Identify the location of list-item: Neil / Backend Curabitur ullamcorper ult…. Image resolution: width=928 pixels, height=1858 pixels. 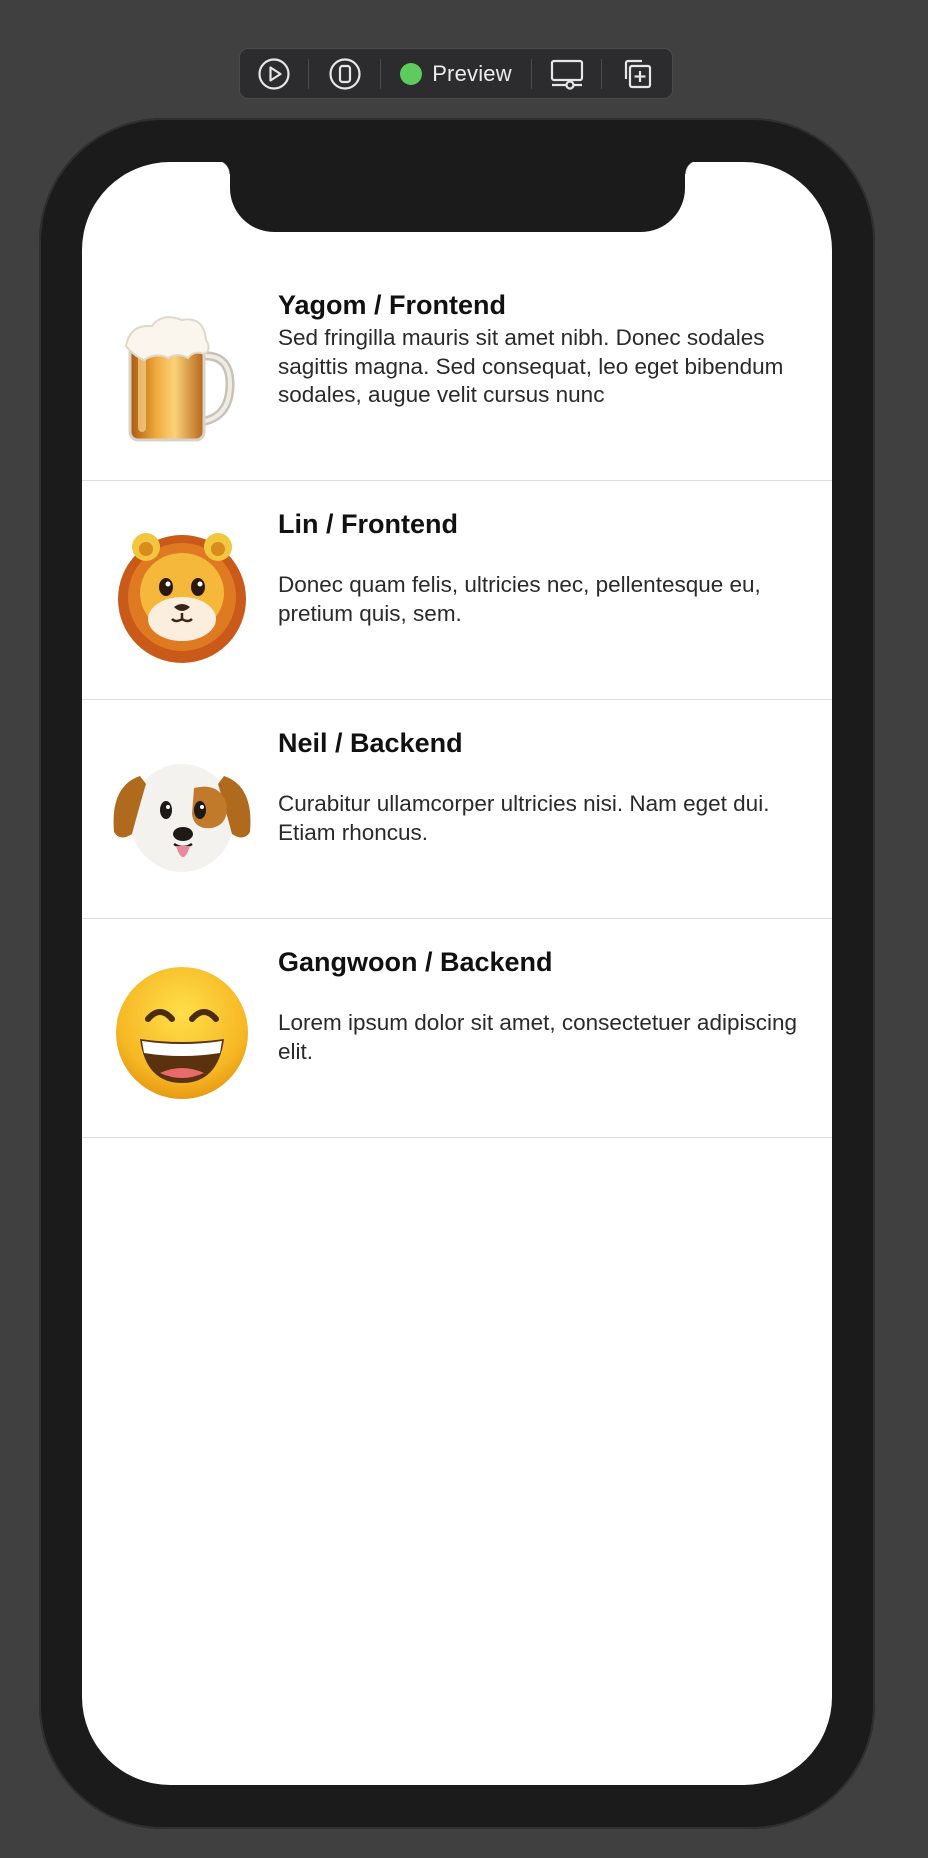
(457, 809).